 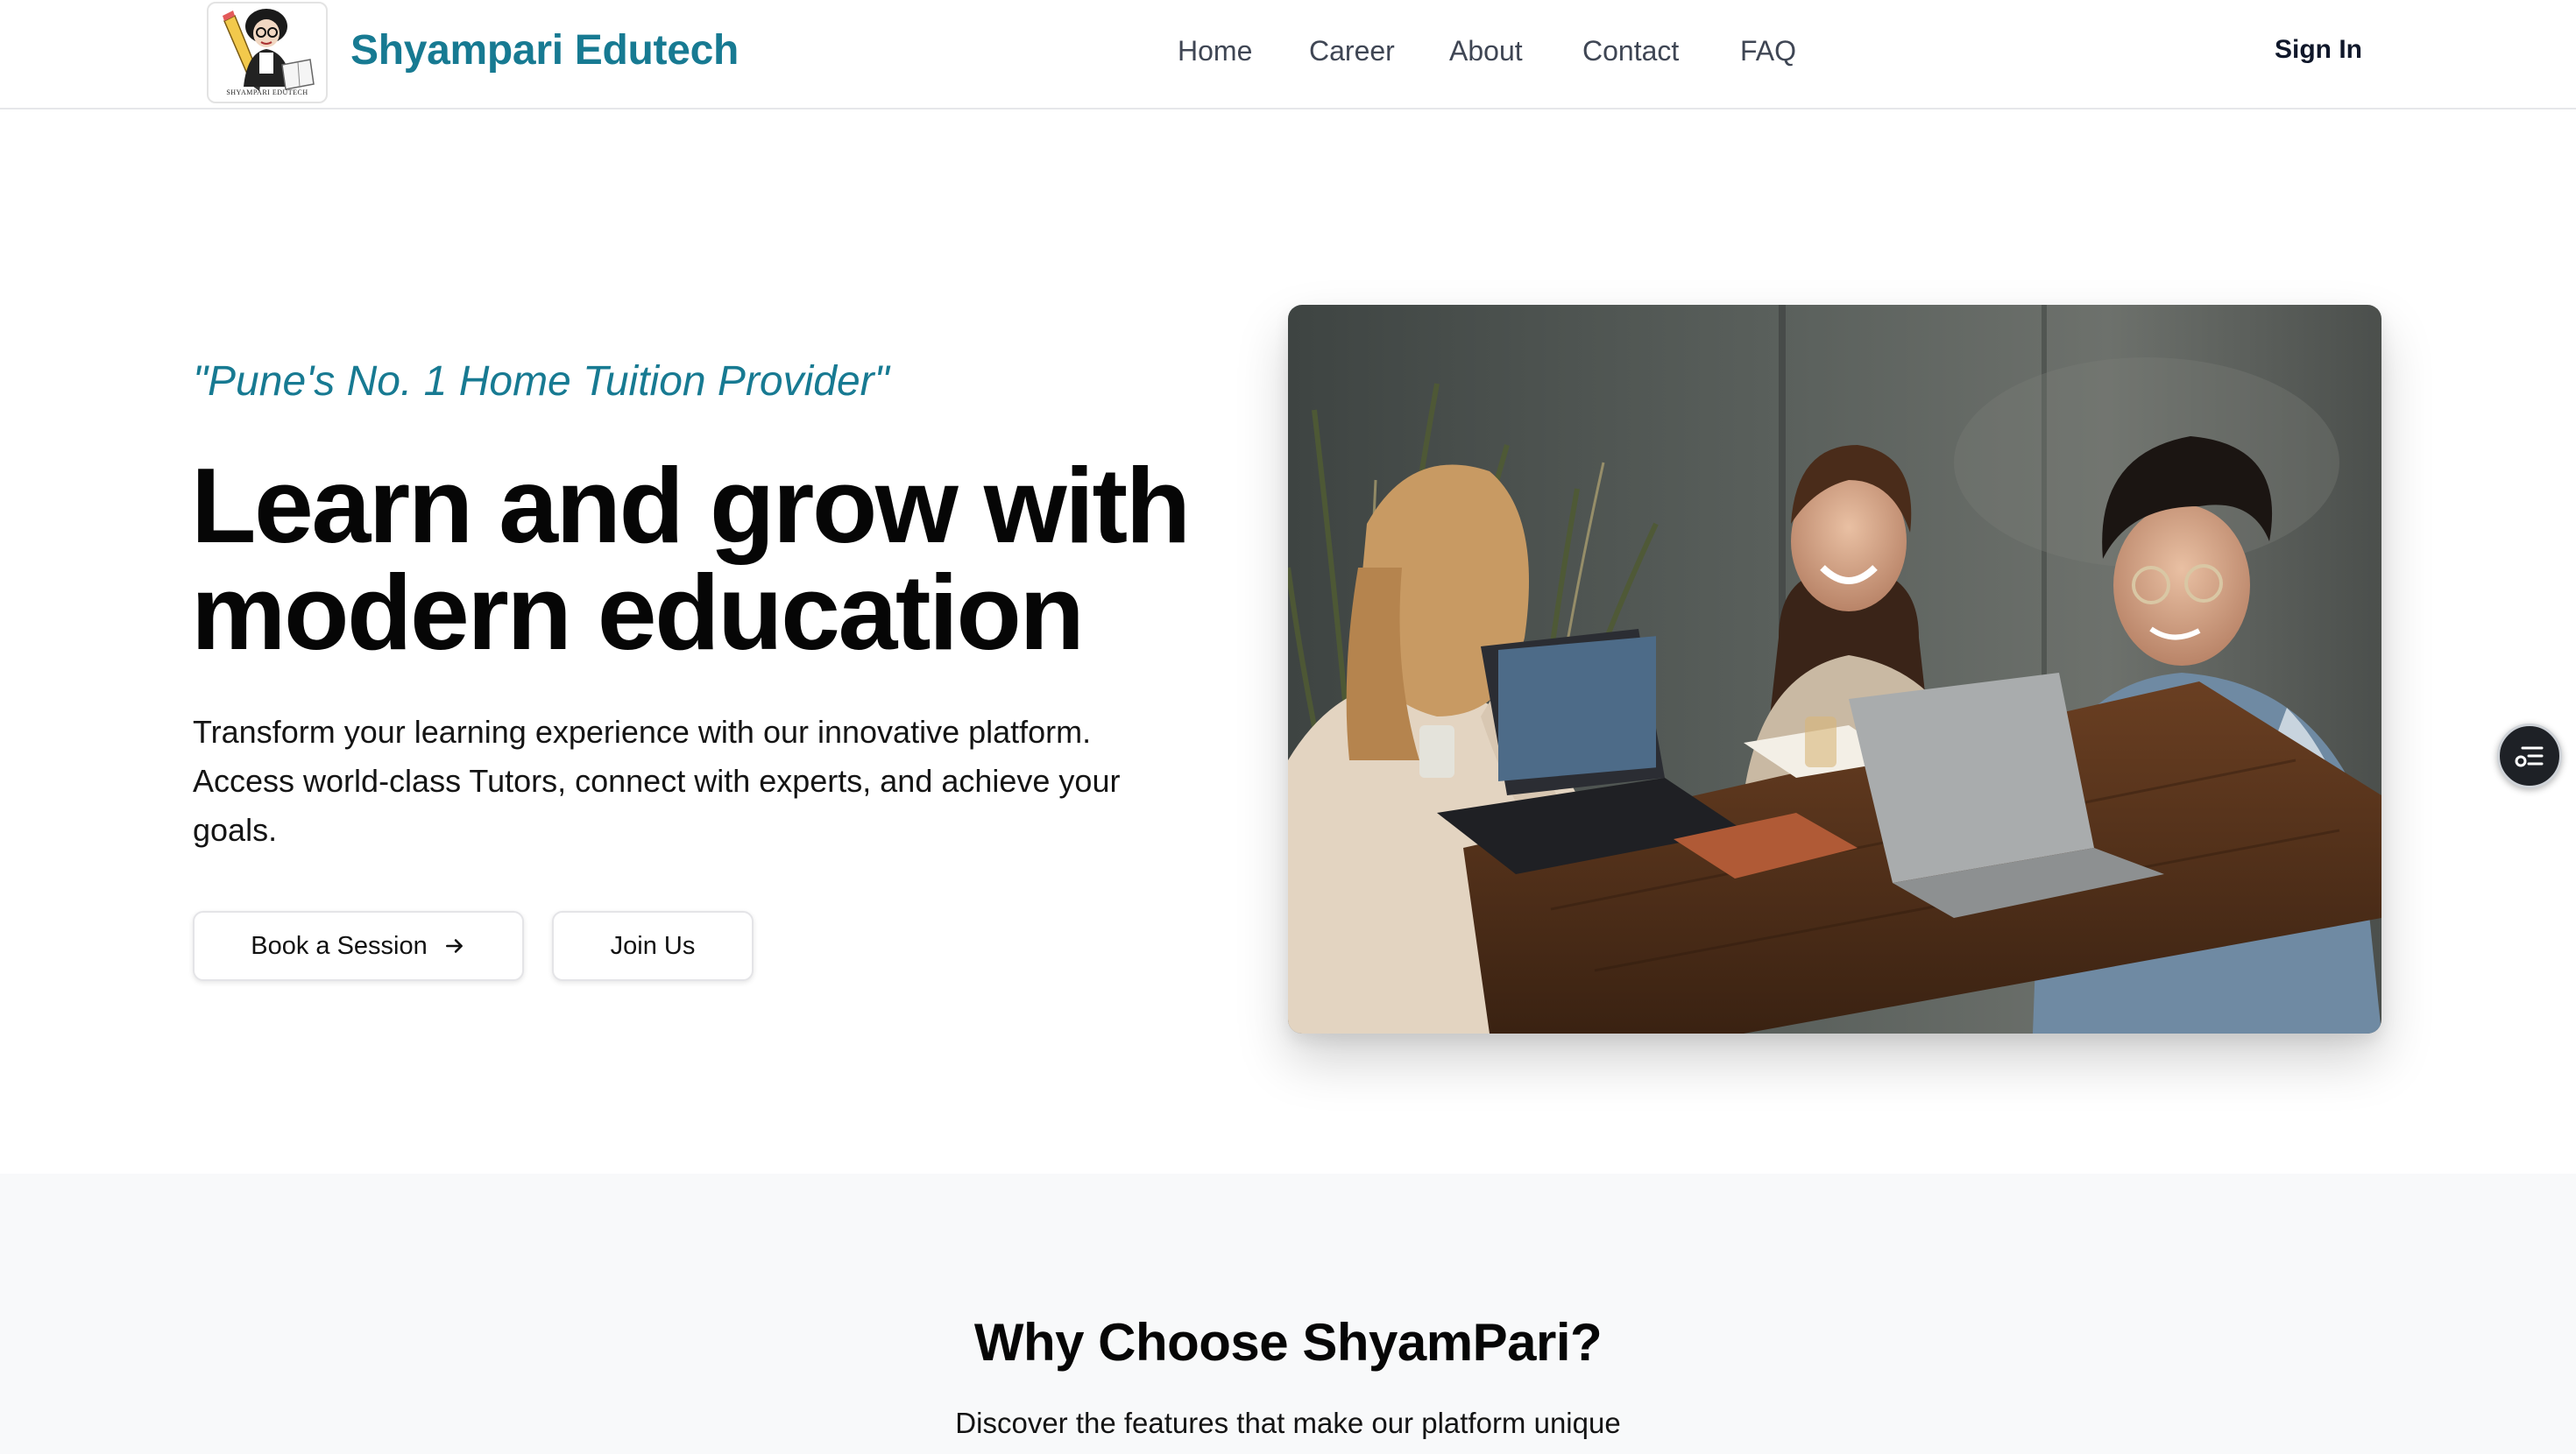 What do you see at coordinates (1352, 51) in the screenshot?
I see `nav-career: Career` at bounding box center [1352, 51].